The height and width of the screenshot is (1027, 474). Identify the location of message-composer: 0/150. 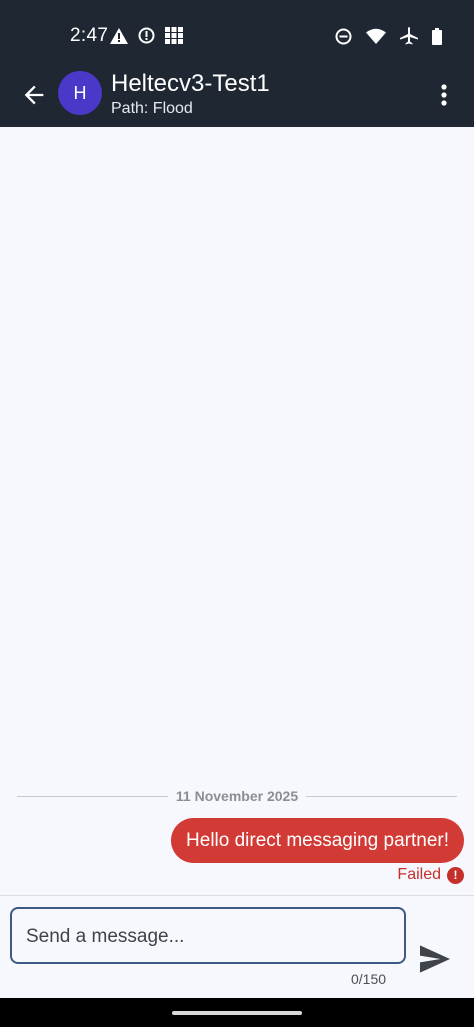
(237, 947).